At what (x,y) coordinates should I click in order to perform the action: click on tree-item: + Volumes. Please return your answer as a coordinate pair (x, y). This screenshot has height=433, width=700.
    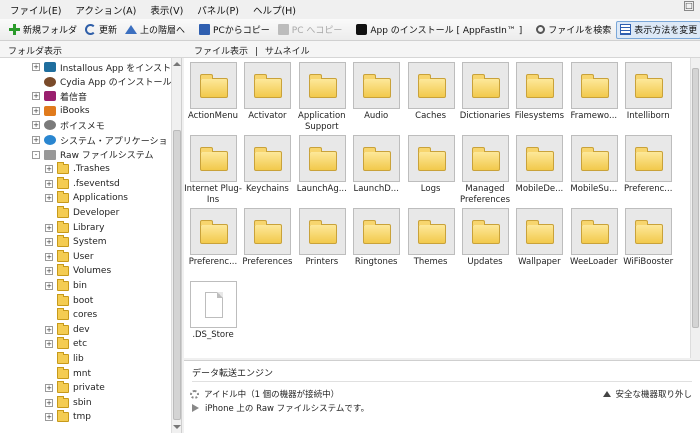
    Looking at the image, I should click on (78, 271).